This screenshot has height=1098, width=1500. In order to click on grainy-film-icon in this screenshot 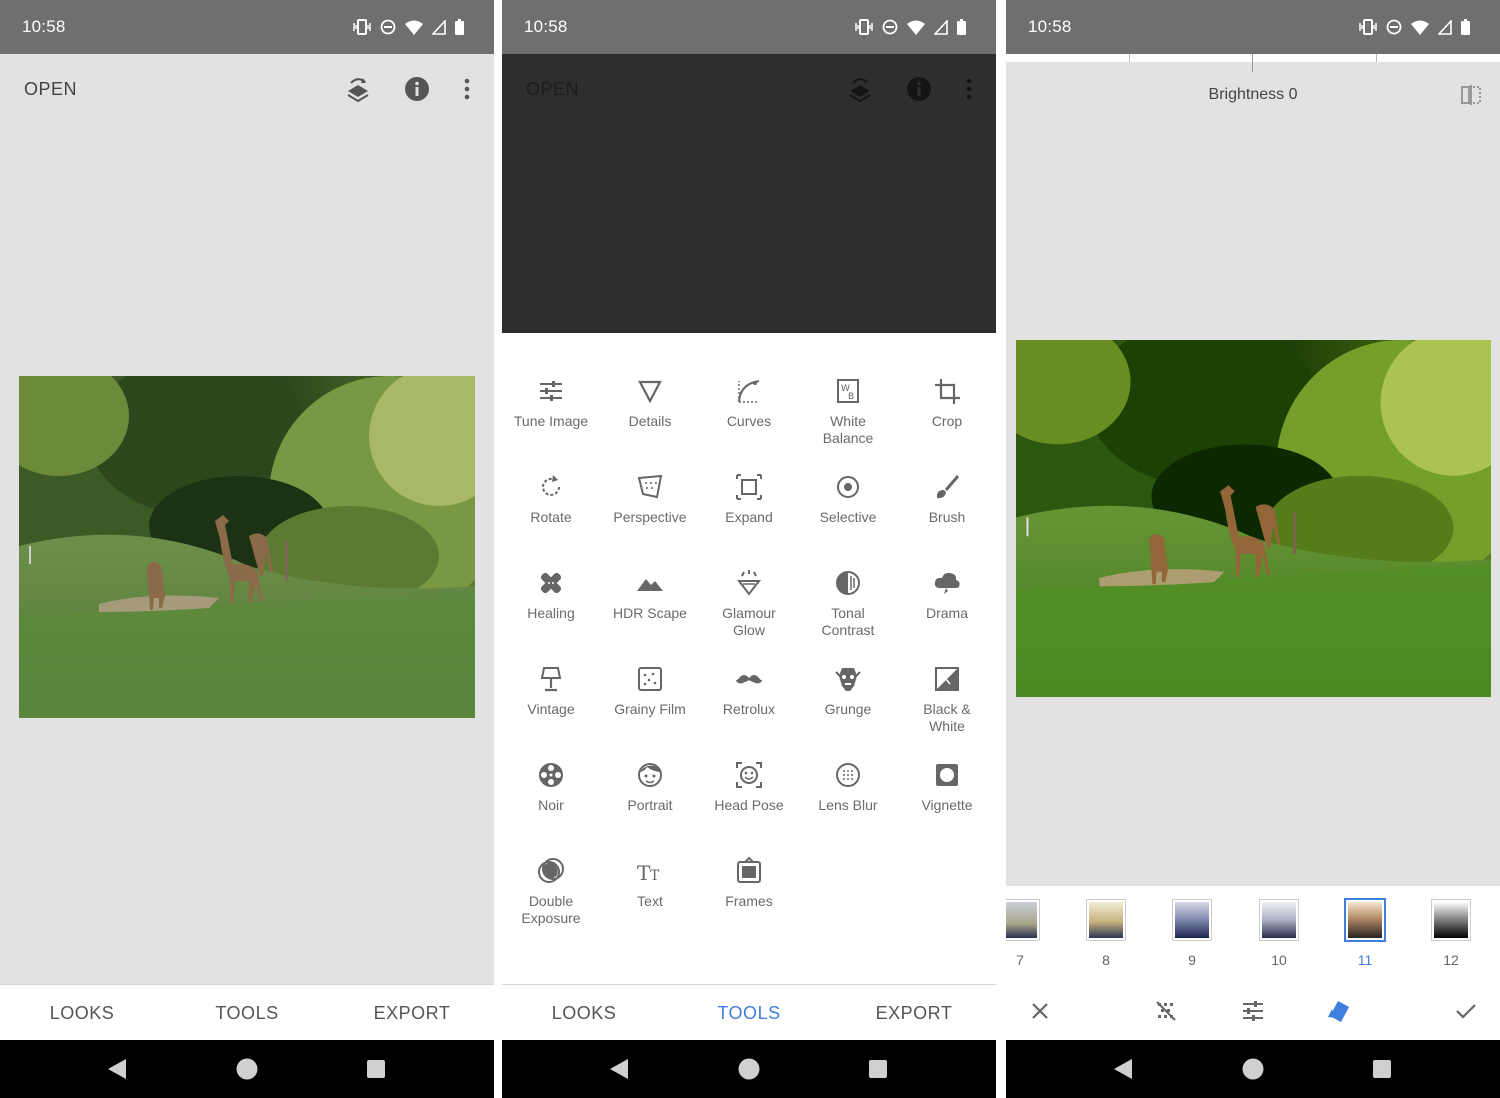, I will do `click(650, 679)`.